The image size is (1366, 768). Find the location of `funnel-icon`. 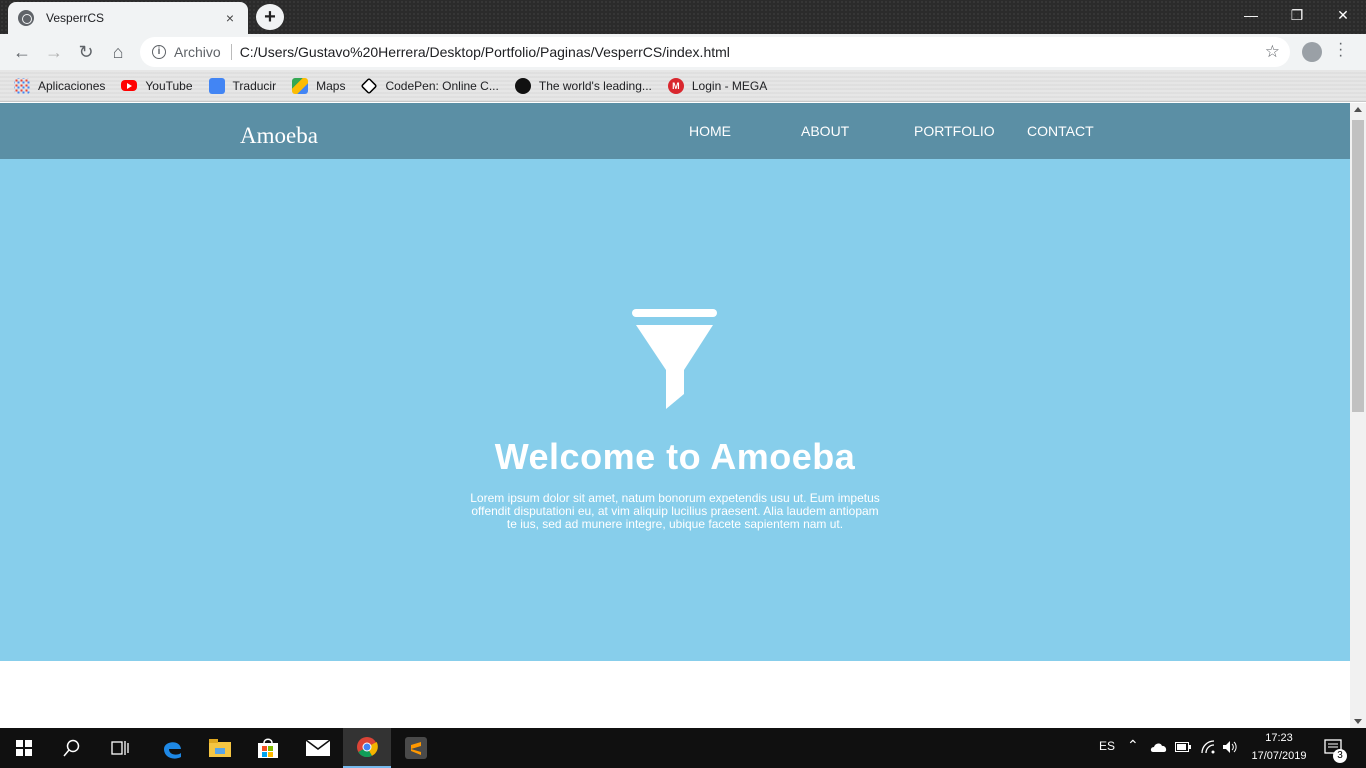

funnel-icon is located at coordinates (674, 359).